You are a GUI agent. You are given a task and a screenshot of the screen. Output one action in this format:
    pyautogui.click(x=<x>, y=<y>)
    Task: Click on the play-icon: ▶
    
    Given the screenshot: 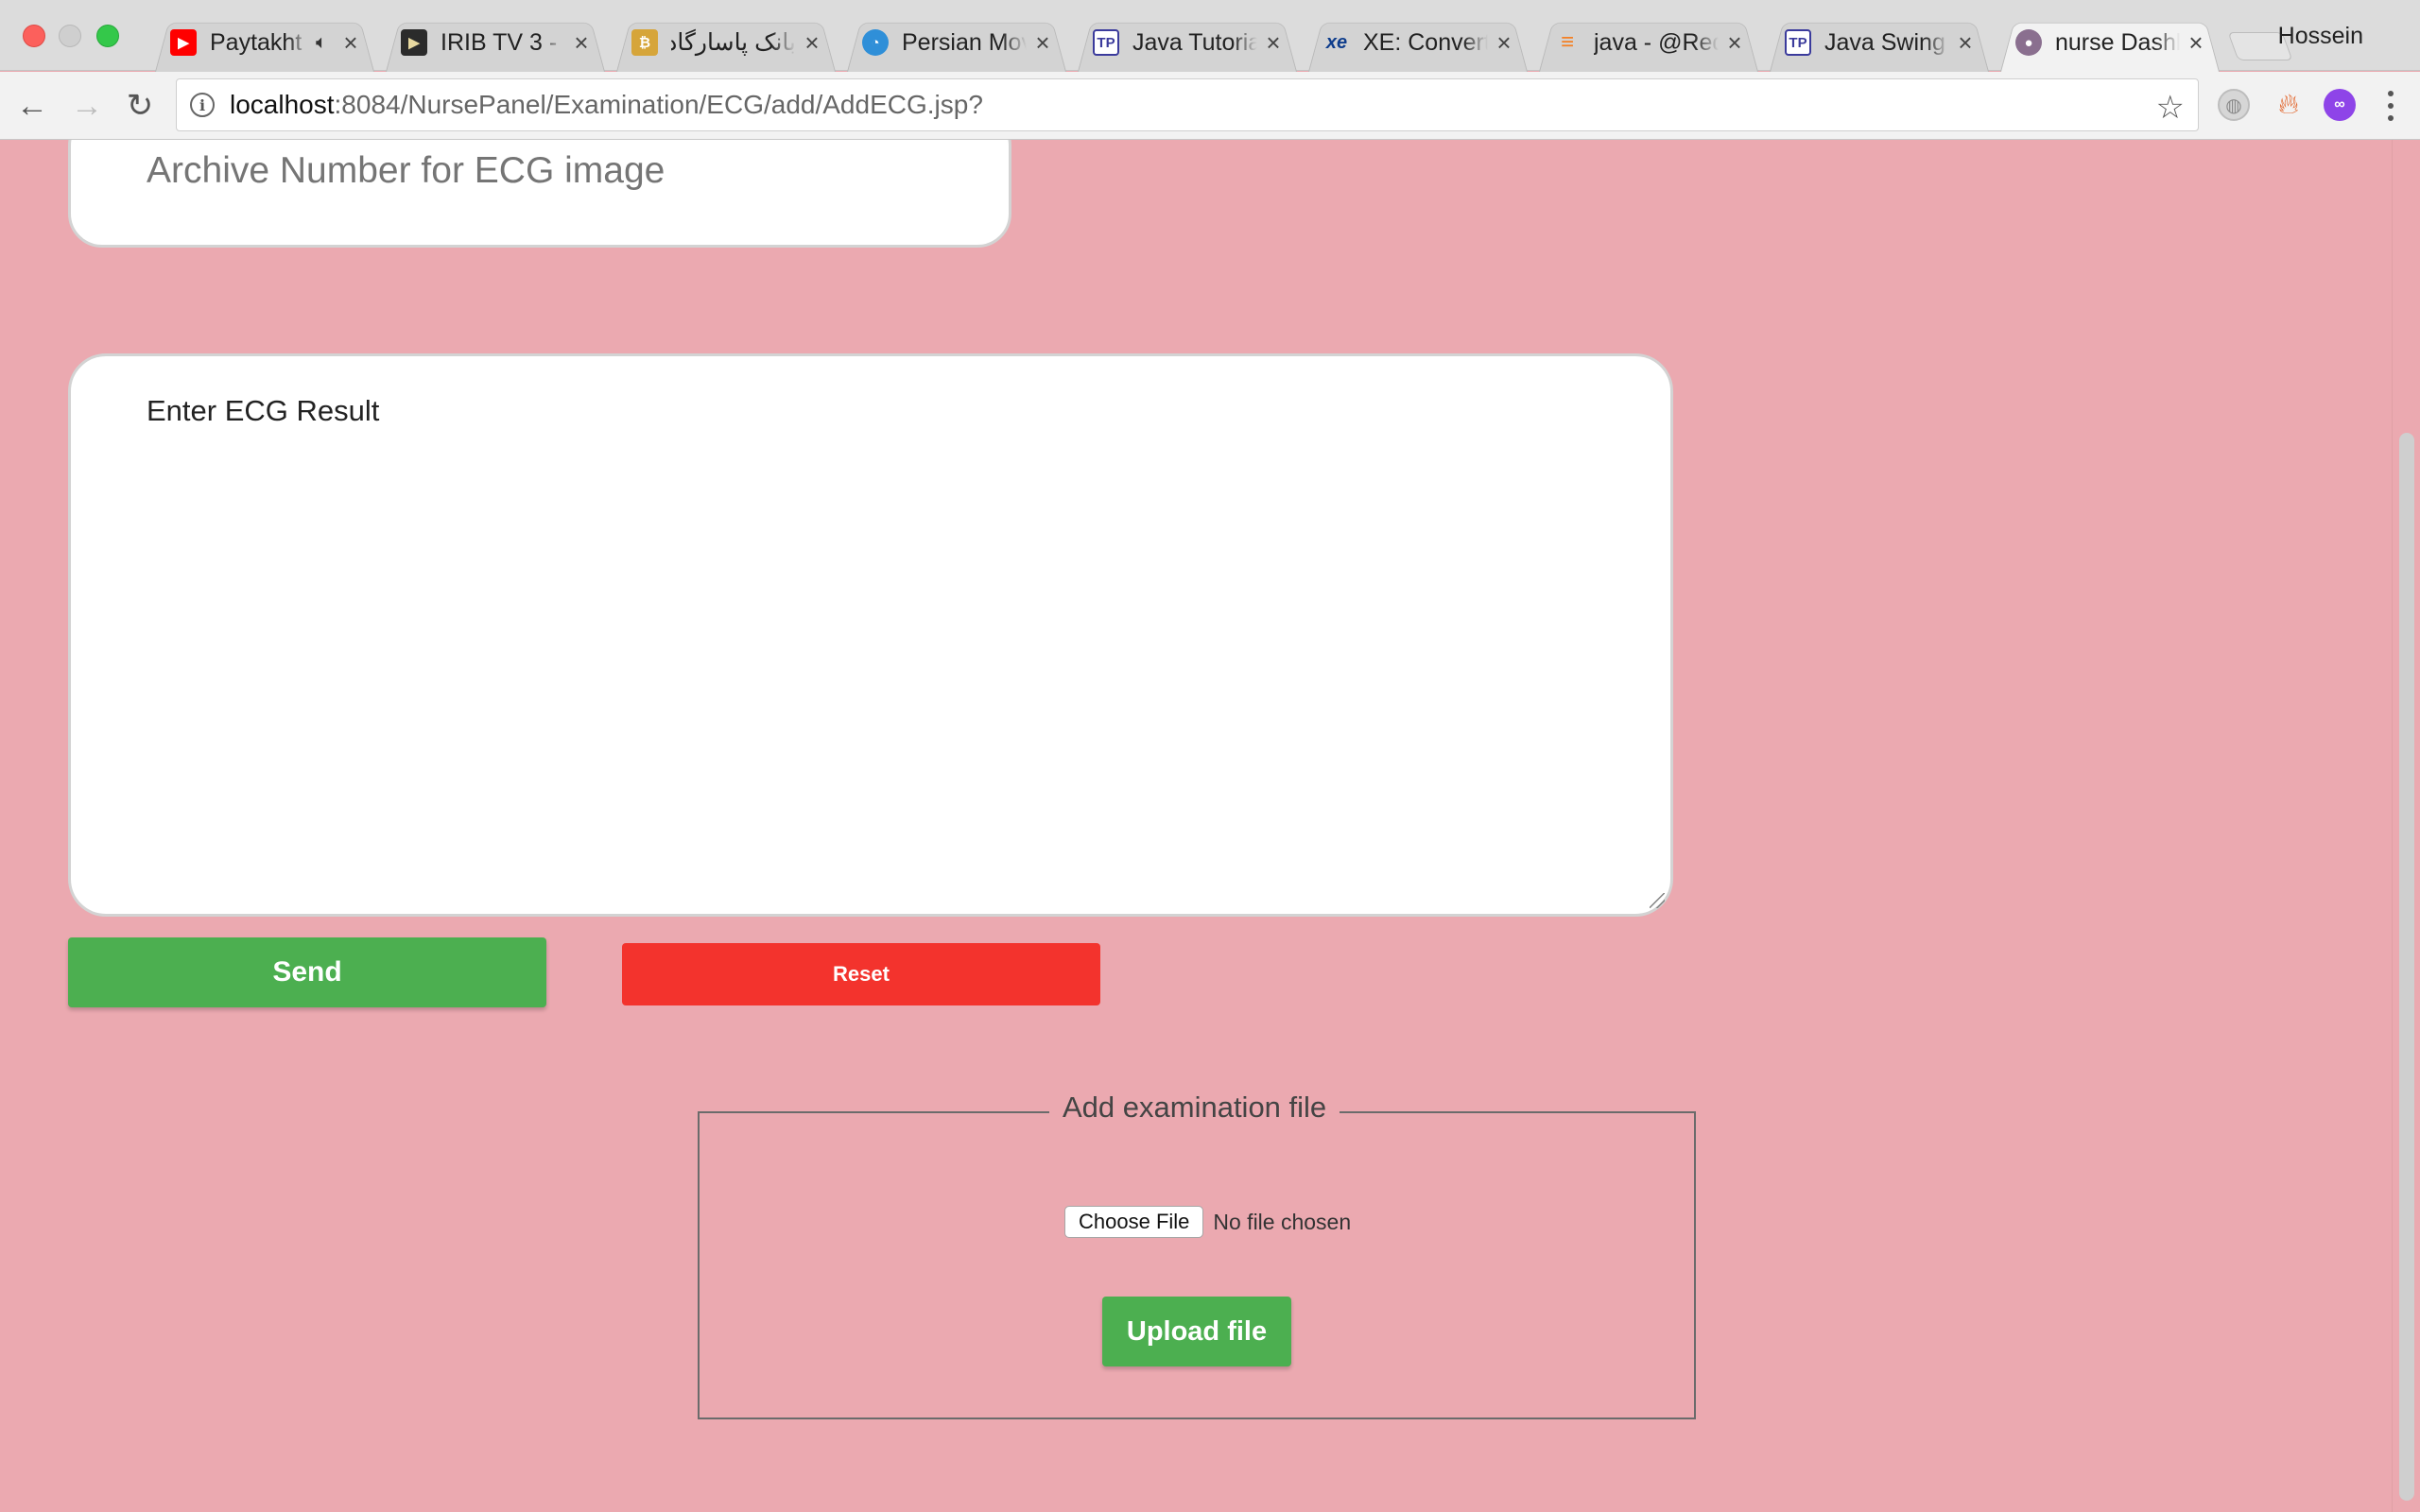 What is the action you would take?
    pyautogui.click(x=414, y=42)
    